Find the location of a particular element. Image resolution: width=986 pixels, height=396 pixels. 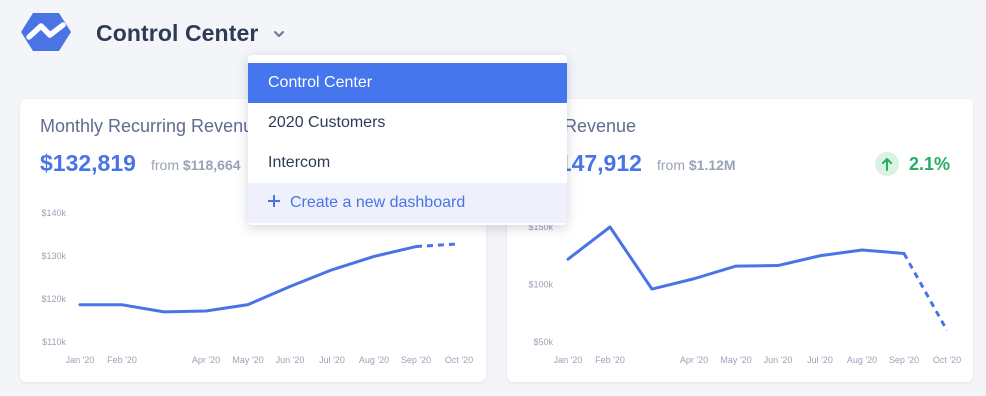

y-tick-label: $50k is located at coordinates (543, 342).